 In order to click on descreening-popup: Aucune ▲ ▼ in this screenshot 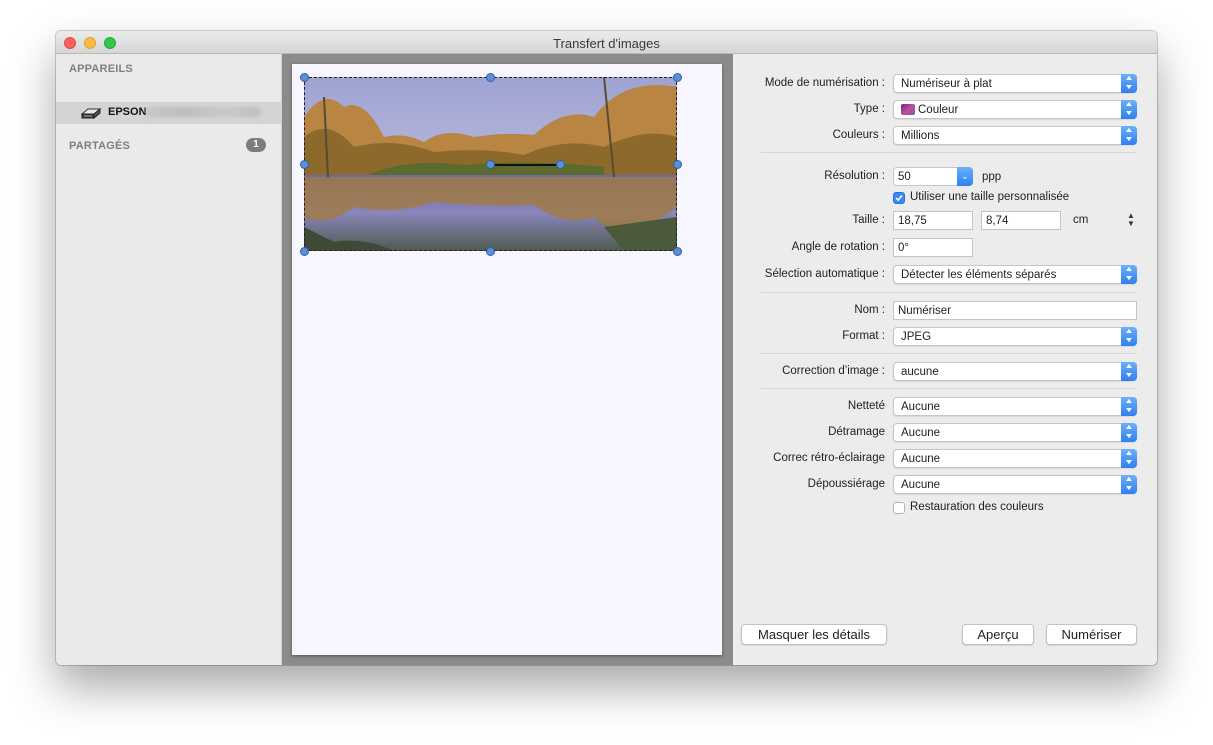, I will do `click(1015, 432)`.